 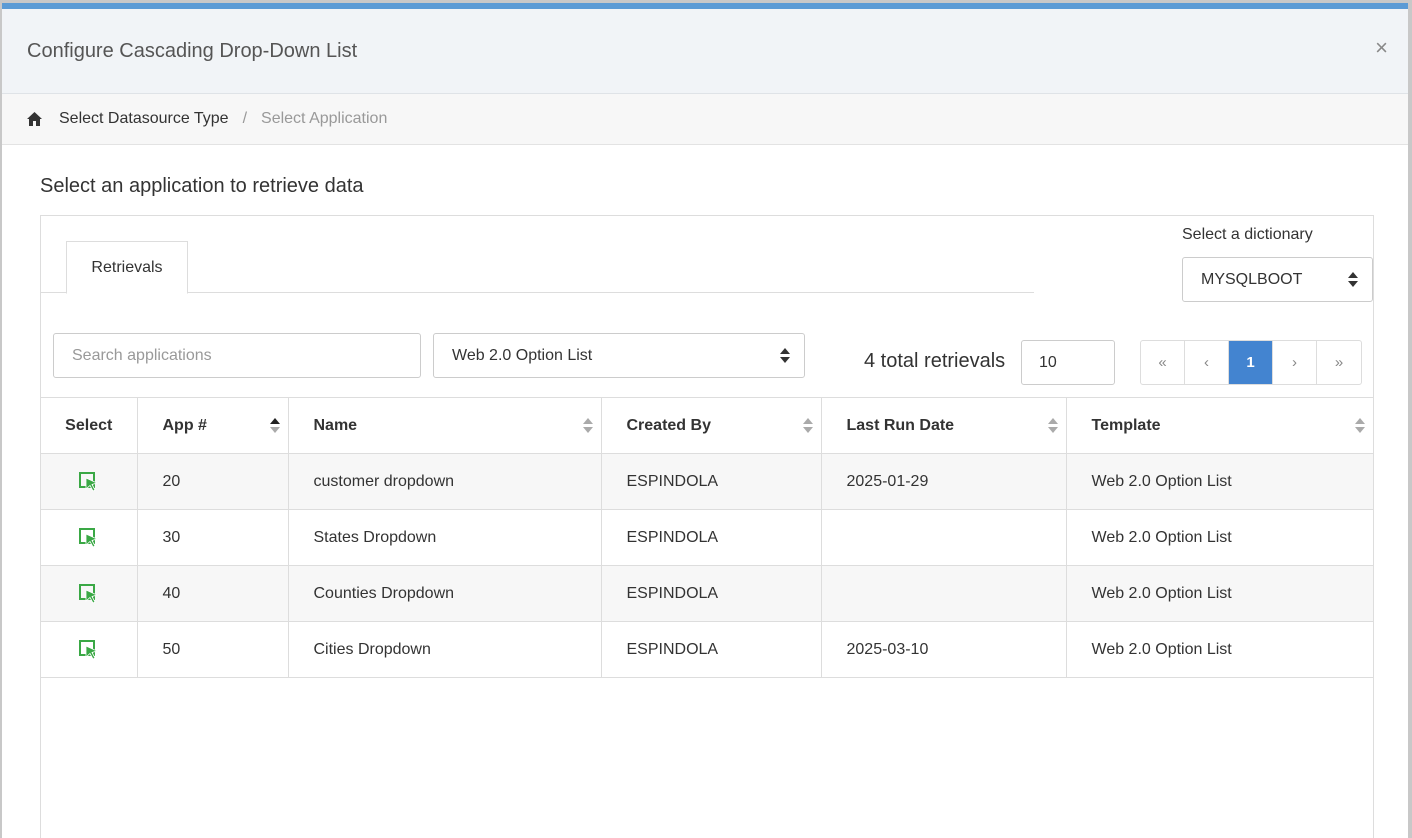 I want to click on pagination: « ‹ 1 › », so click(x=1251, y=362).